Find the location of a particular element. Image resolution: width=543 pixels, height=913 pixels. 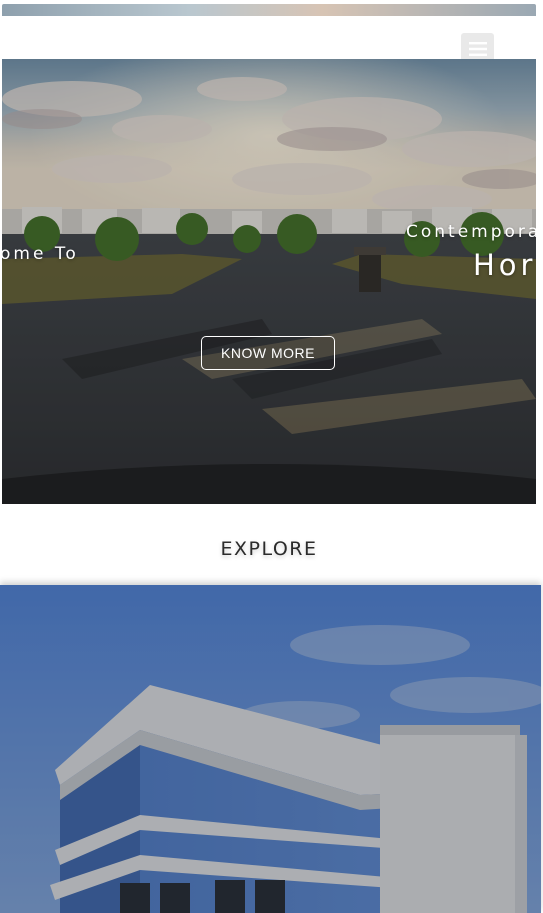

top-image-strip is located at coordinates (269, 10).